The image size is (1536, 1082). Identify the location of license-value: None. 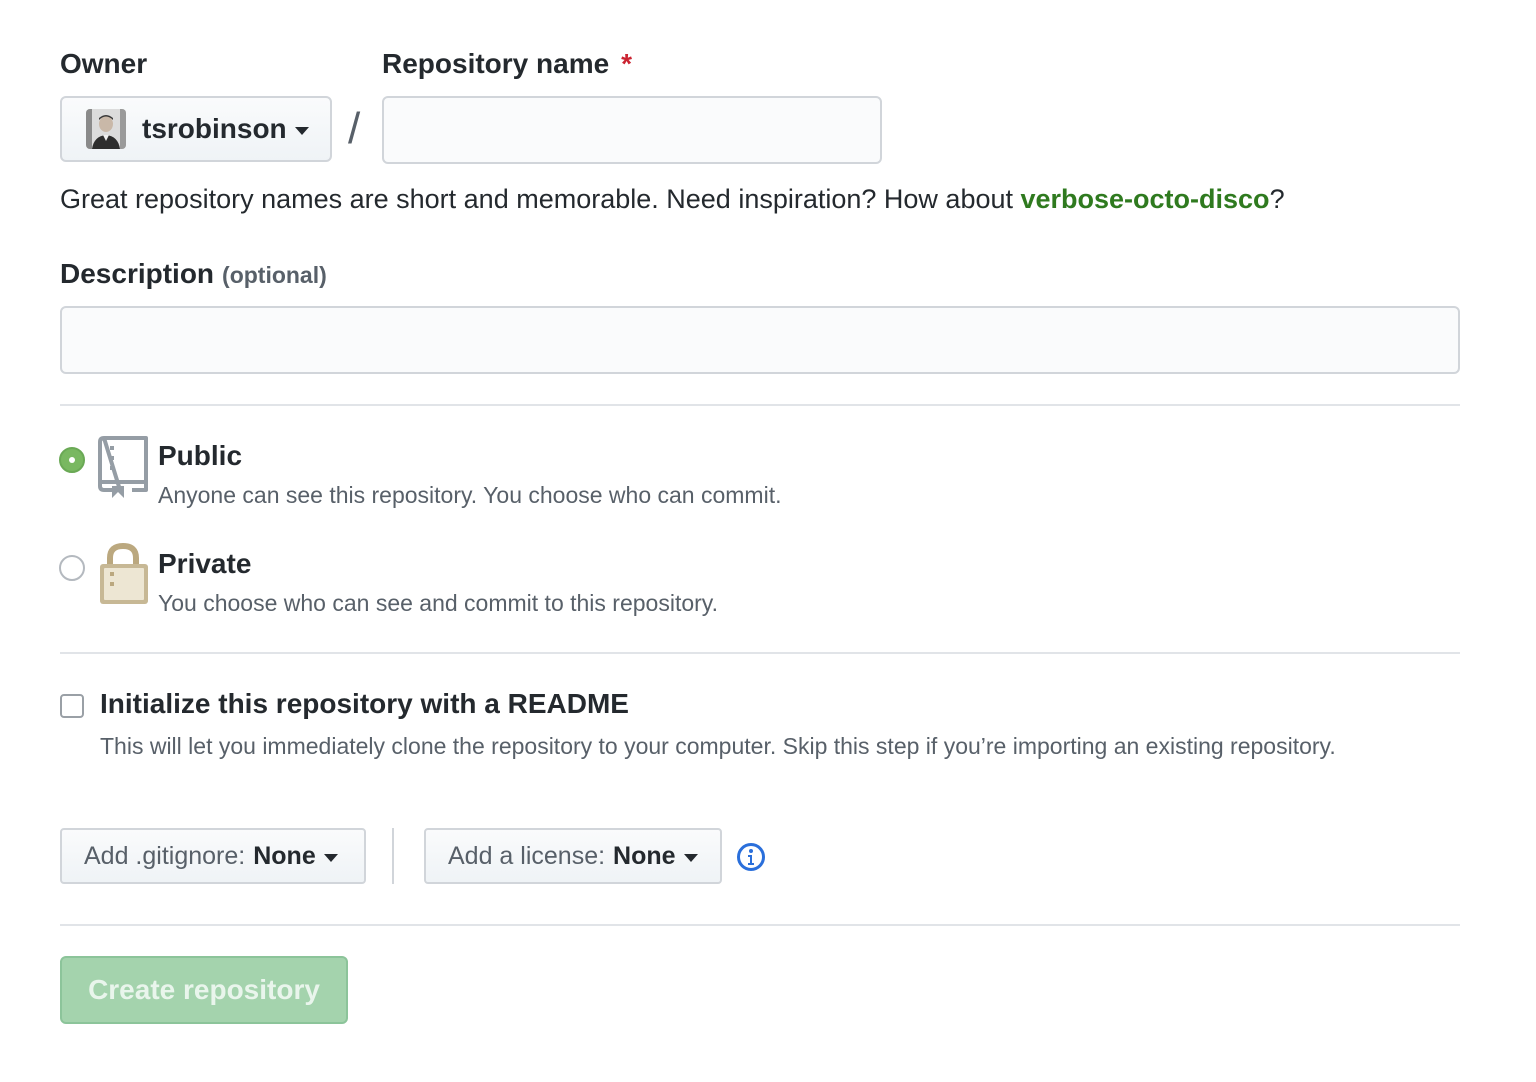
(644, 855).